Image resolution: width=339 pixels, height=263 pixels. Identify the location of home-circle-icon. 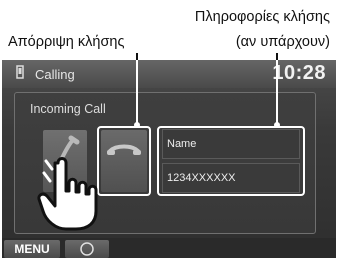
(87, 249).